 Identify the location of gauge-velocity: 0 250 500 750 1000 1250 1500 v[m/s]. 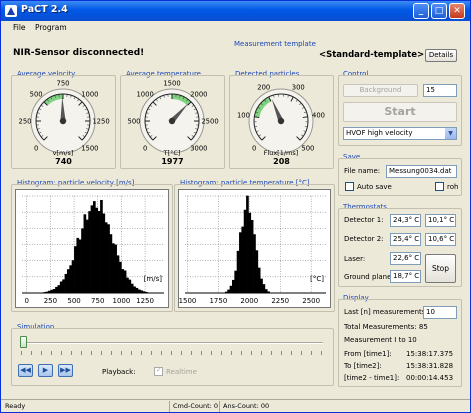
(64, 119).